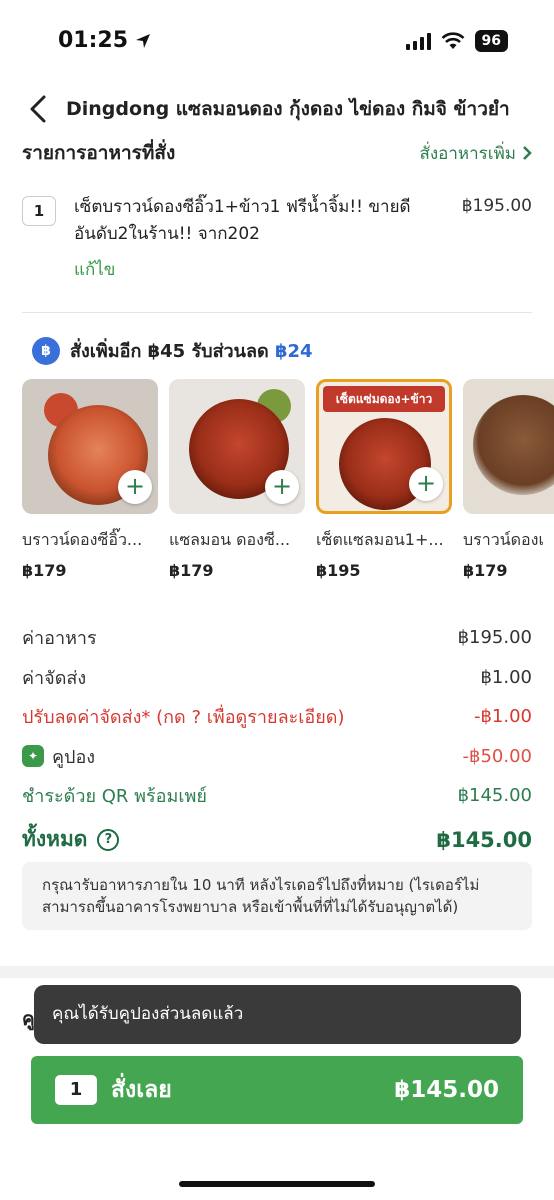 Image resolution: width=554 pixels, height=1200 pixels. Describe the element at coordinates (277, 677) in the screenshot. I see `delivery-fee-row: ค่าจัดส่ง ฿1.00` at that location.